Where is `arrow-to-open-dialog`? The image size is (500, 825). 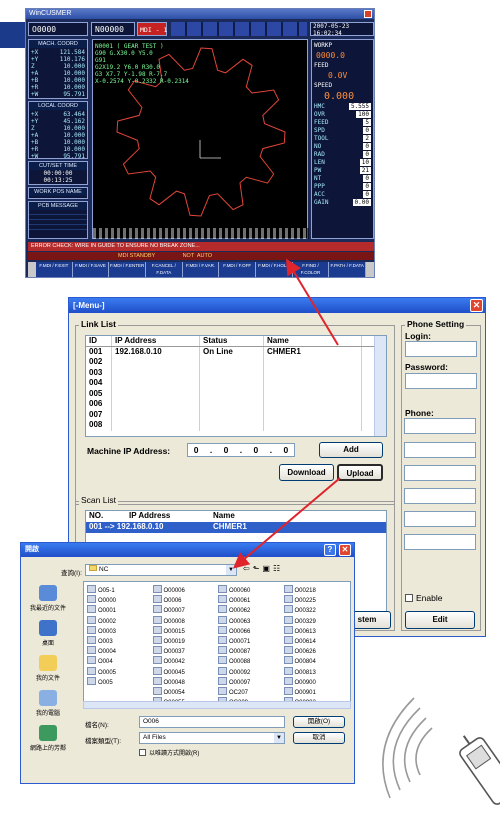 arrow-to-open-dialog is located at coordinates (286, 523).